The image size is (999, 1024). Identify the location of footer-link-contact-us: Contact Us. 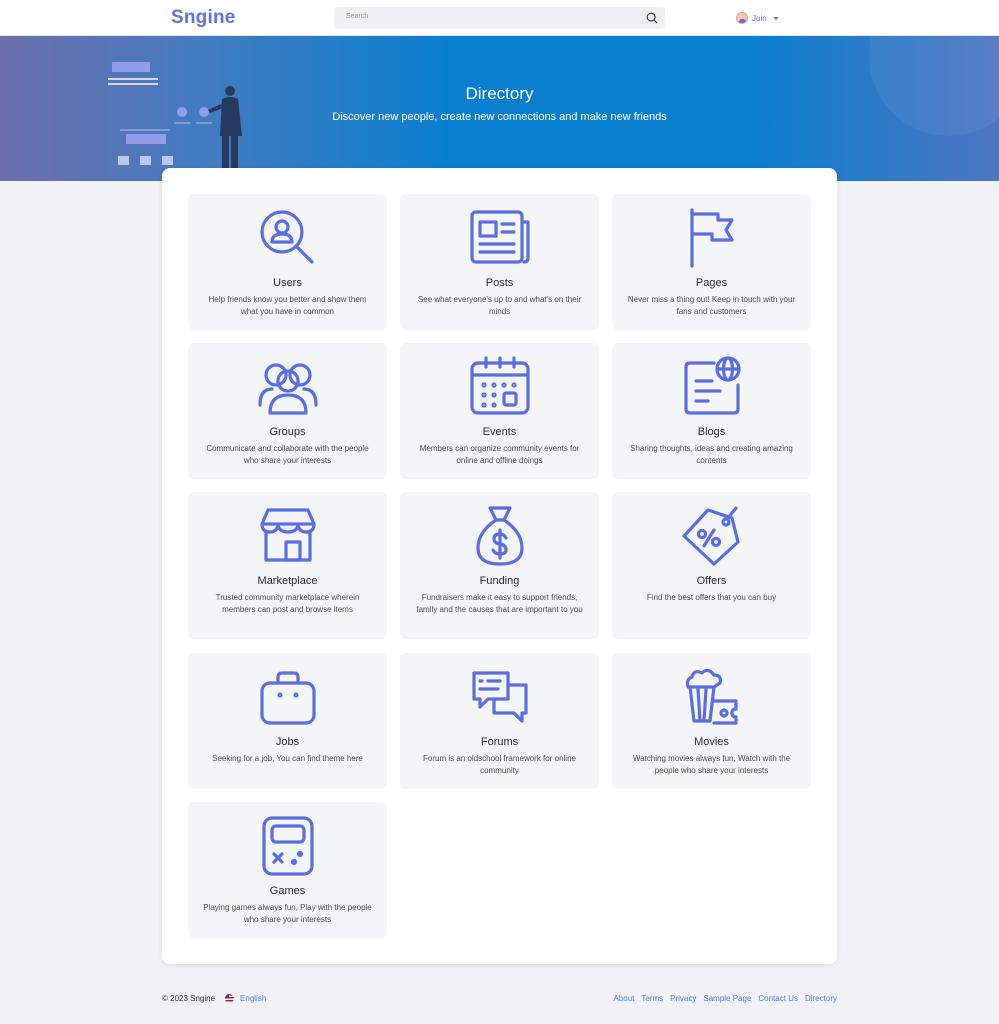
(778, 998).